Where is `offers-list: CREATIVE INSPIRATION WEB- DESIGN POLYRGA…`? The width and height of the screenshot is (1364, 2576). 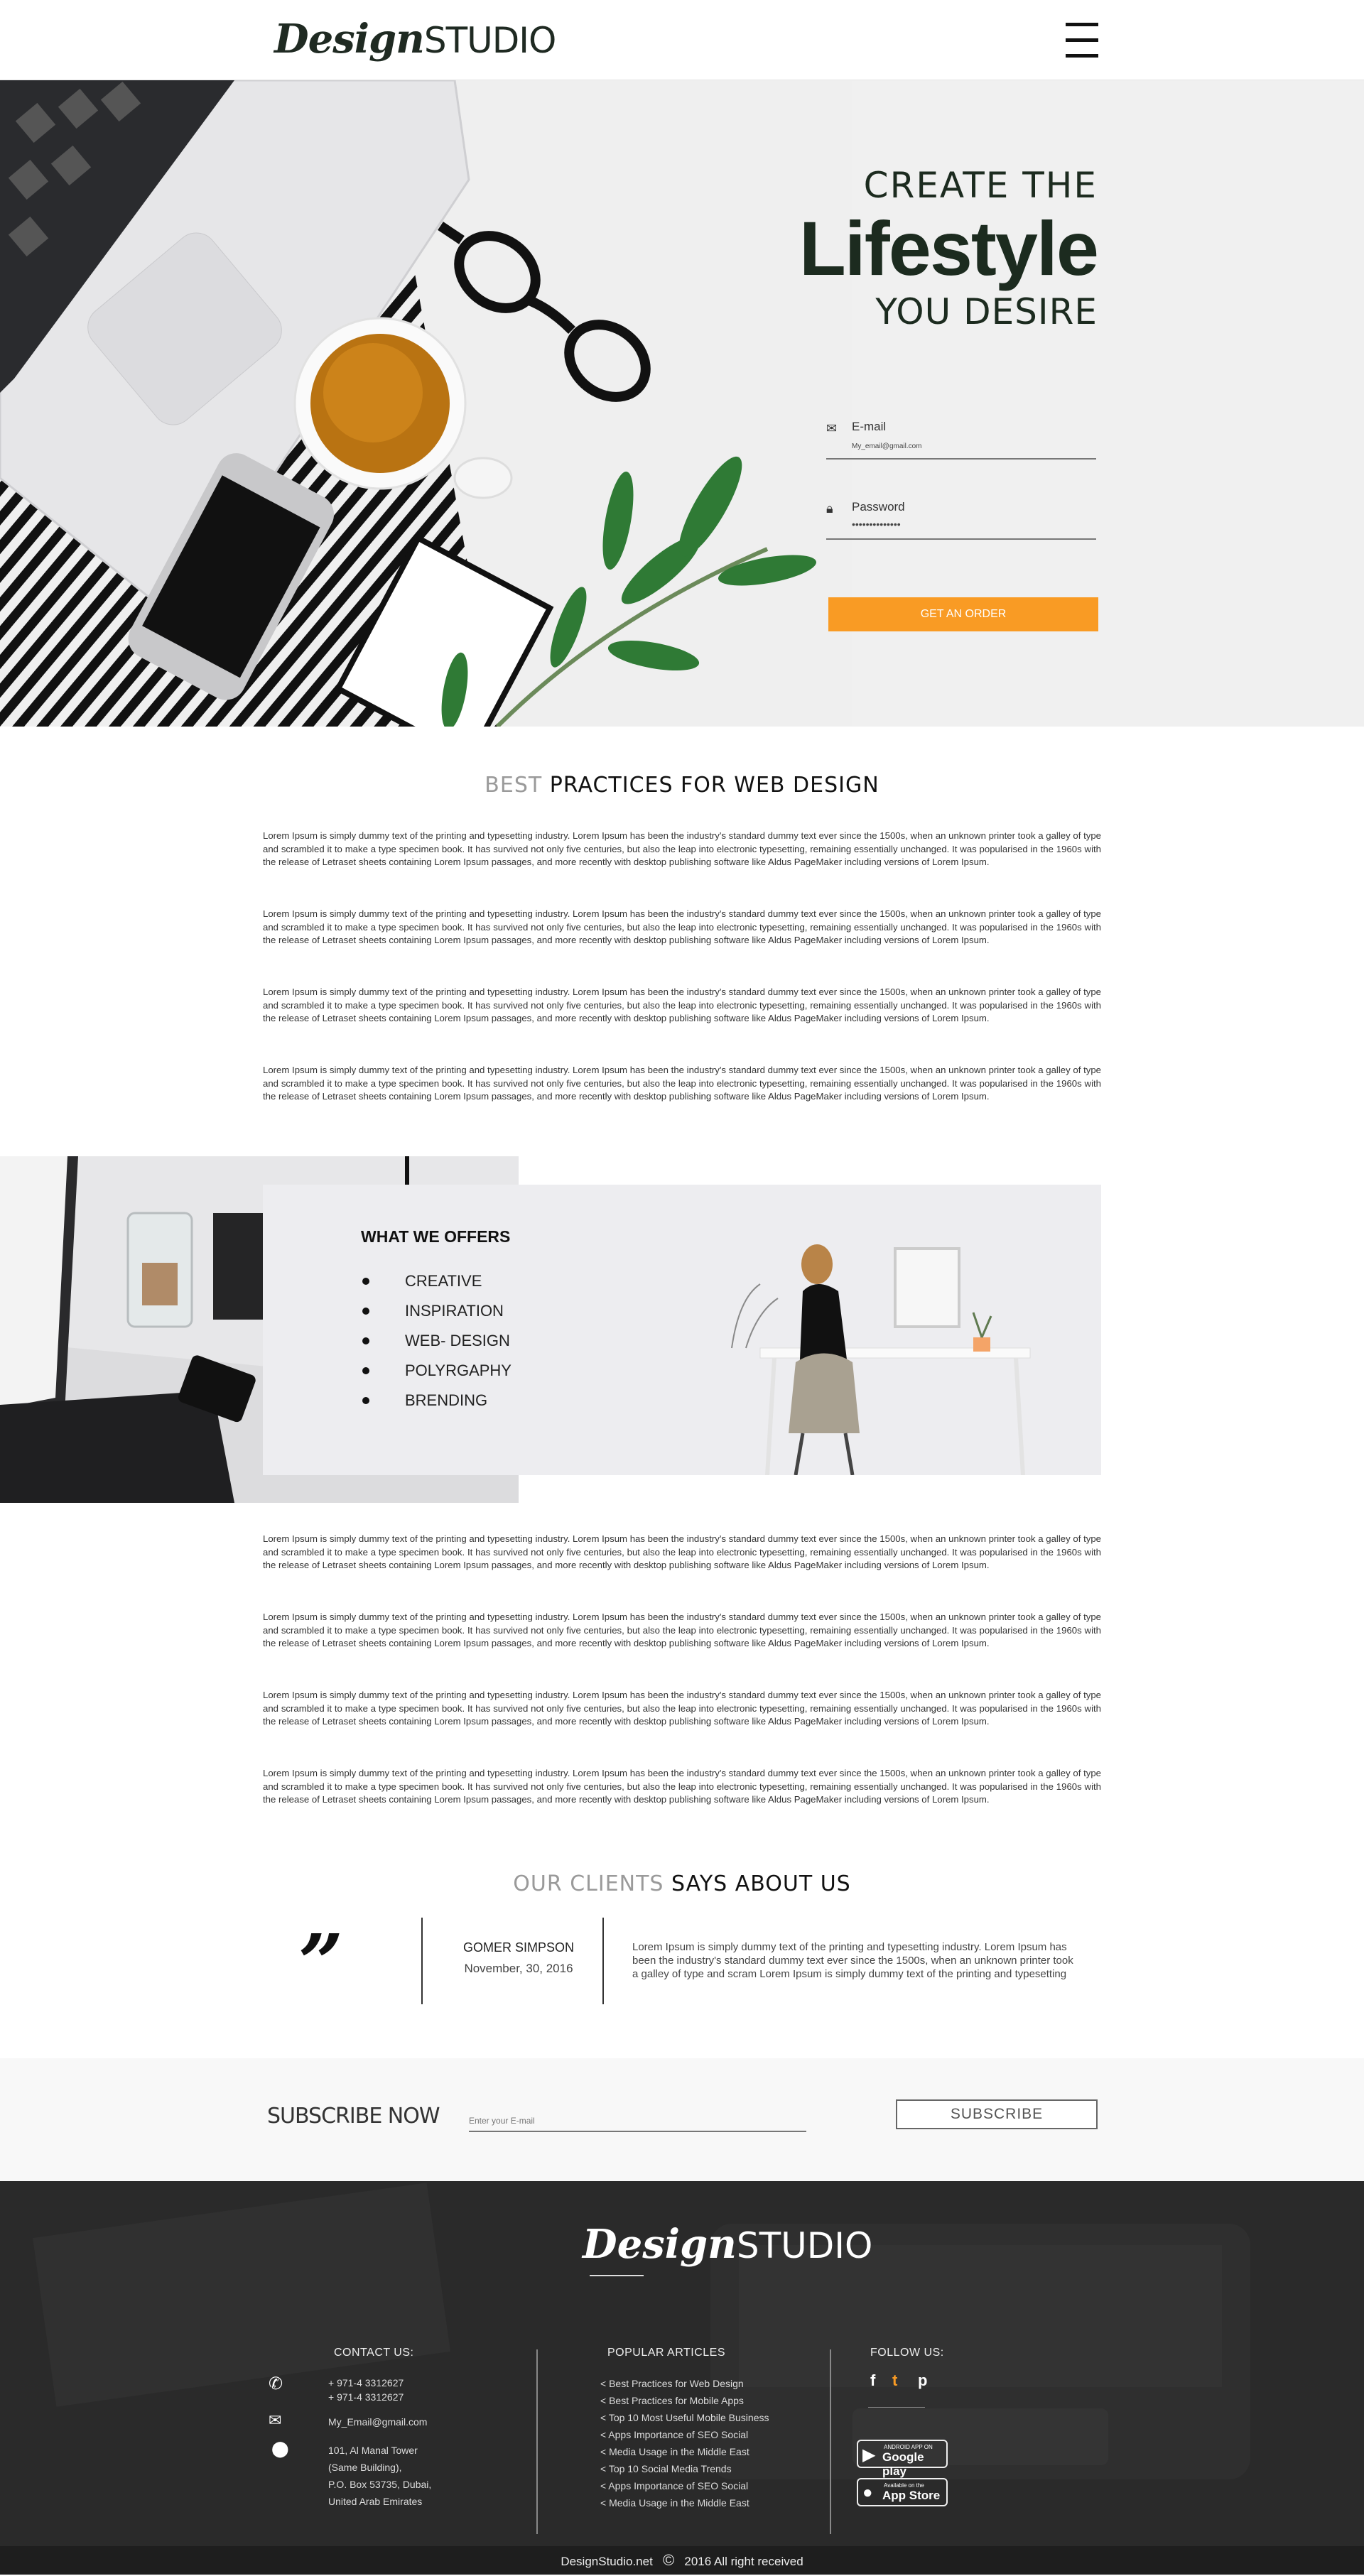 offers-list: CREATIVE INSPIRATION WEB- DESIGN POLYRGA… is located at coordinates (437, 1340).